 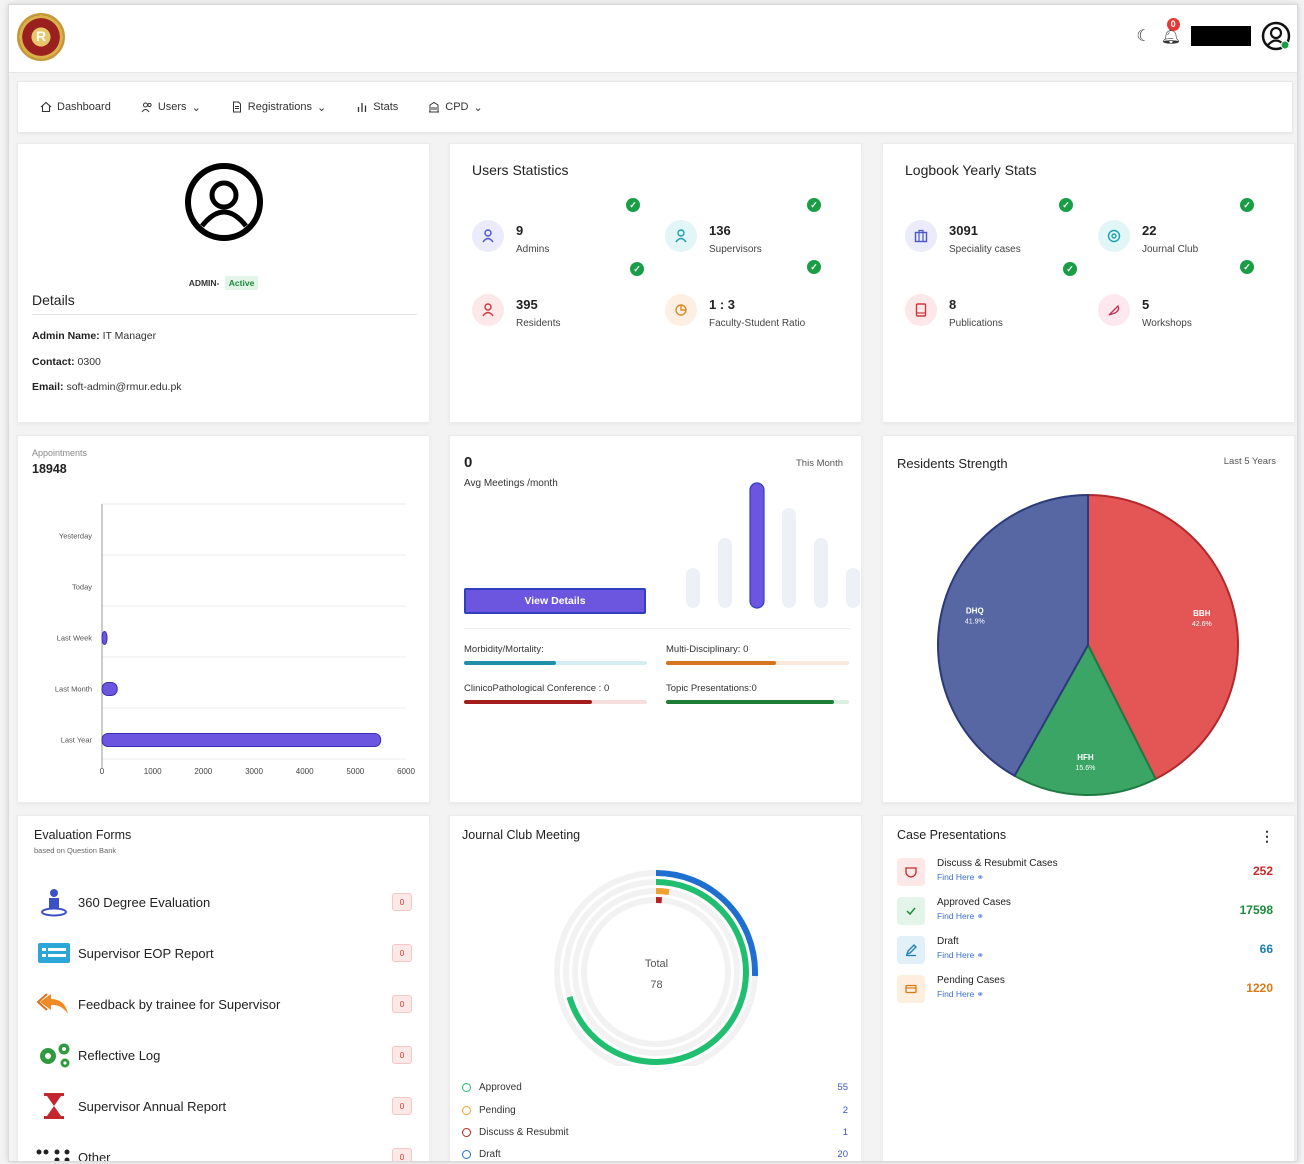 What do you see at coordinates (1171, 32) in the screenshot?
I see `bell-icon: 🔔︎ 0` at bounding box center [1171, 32].